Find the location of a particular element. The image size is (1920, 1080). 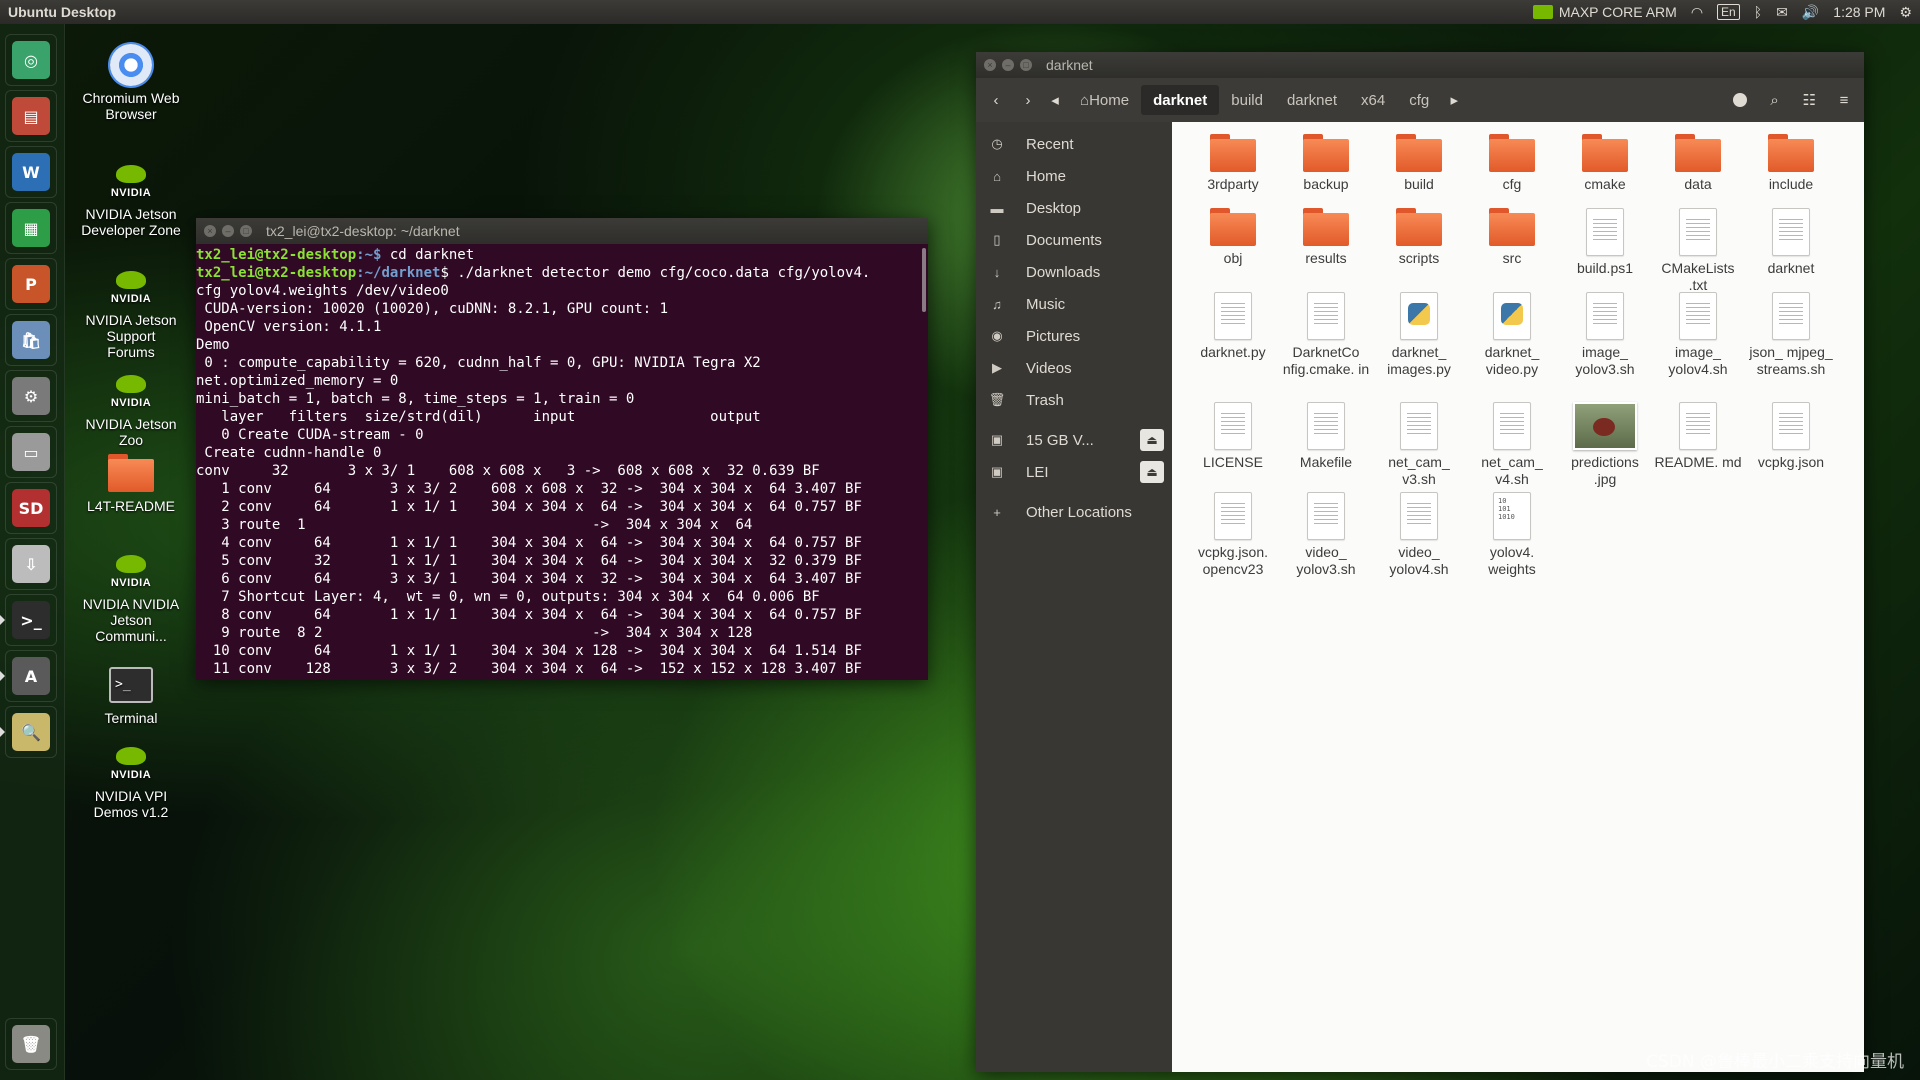

breadcrumb-build: build is located at coordinates (1247, 100).